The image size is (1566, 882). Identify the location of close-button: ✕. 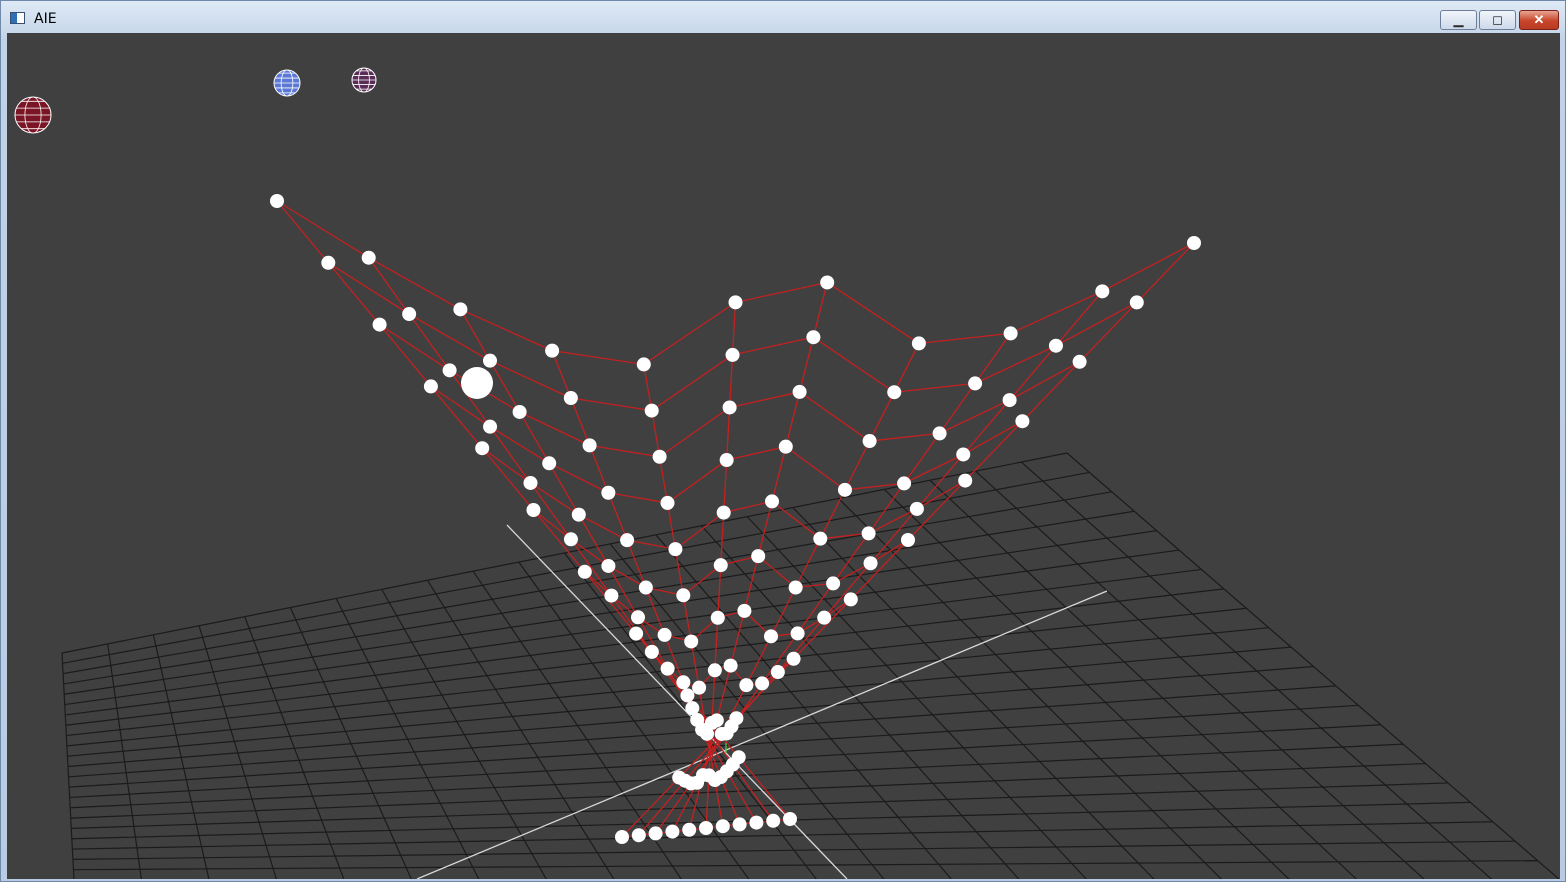
(1539, 20).